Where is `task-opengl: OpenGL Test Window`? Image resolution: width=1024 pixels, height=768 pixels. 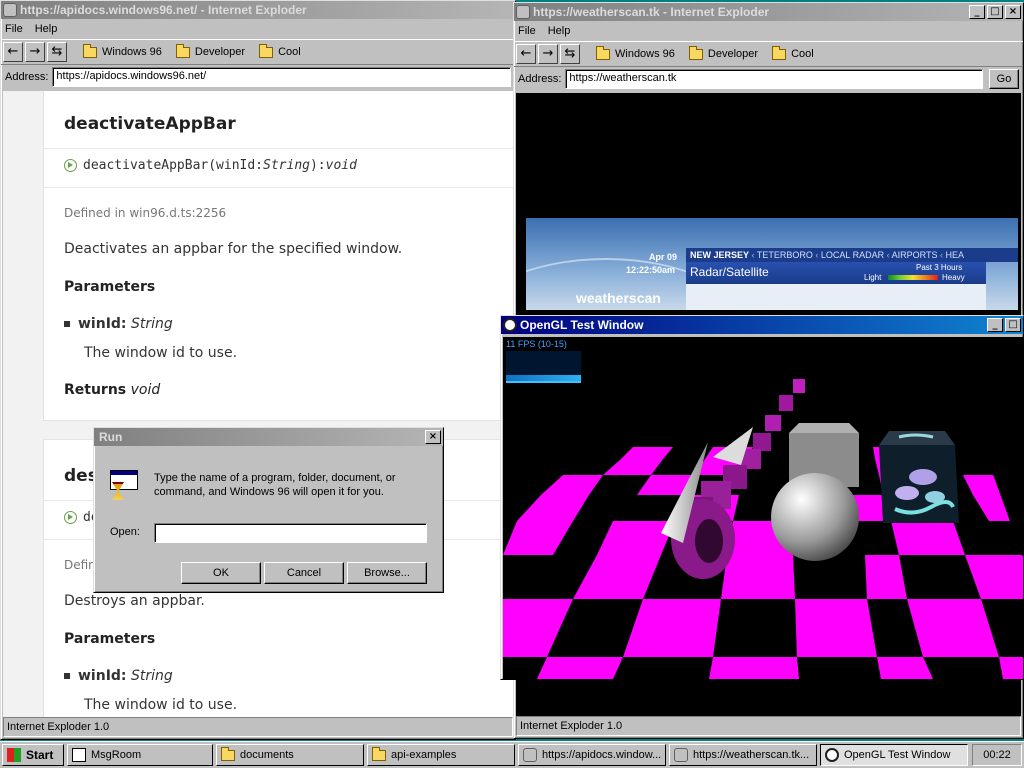 task-opengl: OpenGL Test Window is located at coordinates (894, 755).